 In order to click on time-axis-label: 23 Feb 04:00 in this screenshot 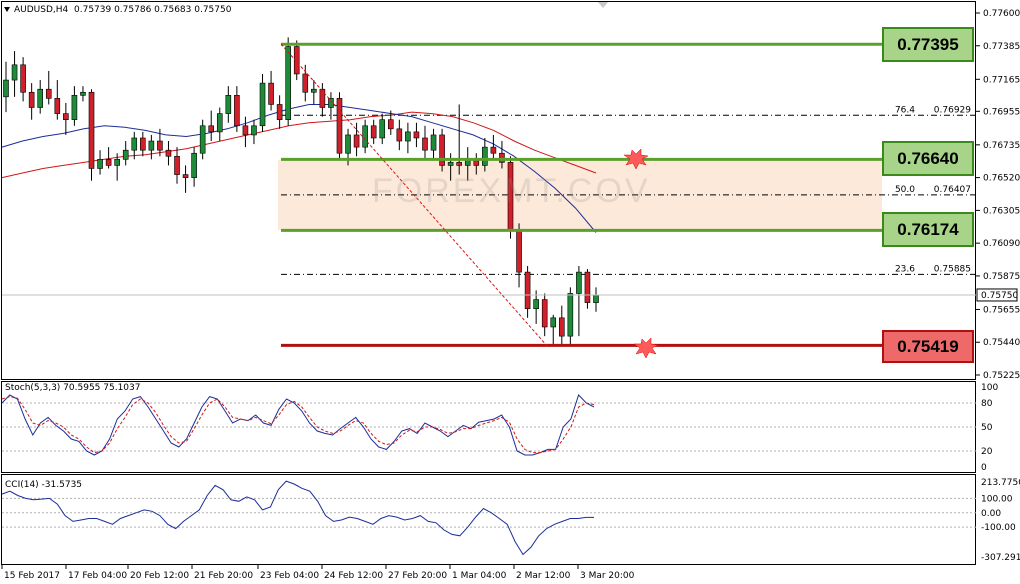, I will do `click(289, 576)`.